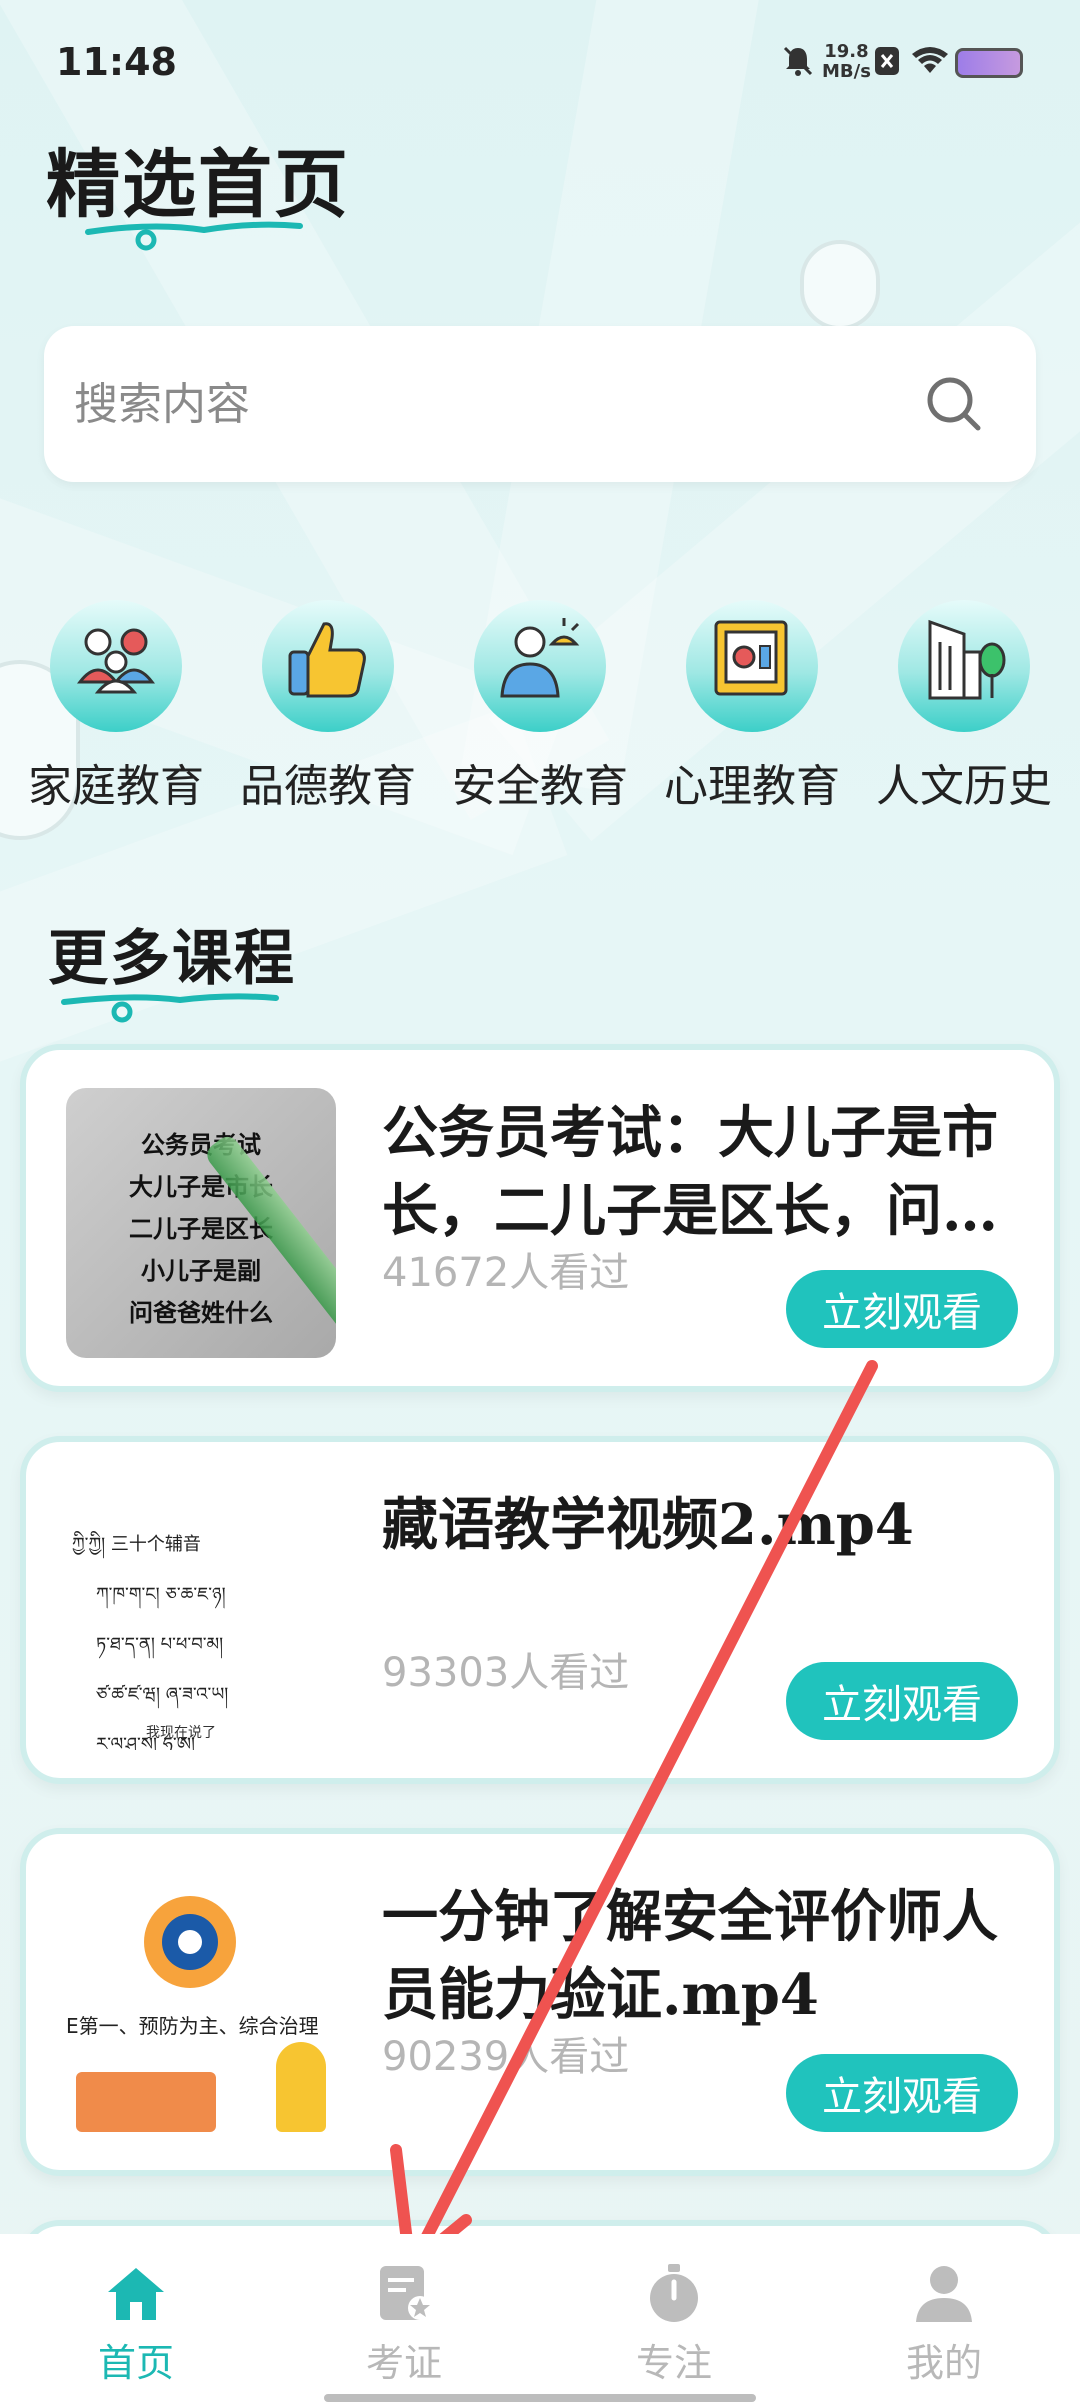  I want to click on home-indicator, so click(540, 2398).